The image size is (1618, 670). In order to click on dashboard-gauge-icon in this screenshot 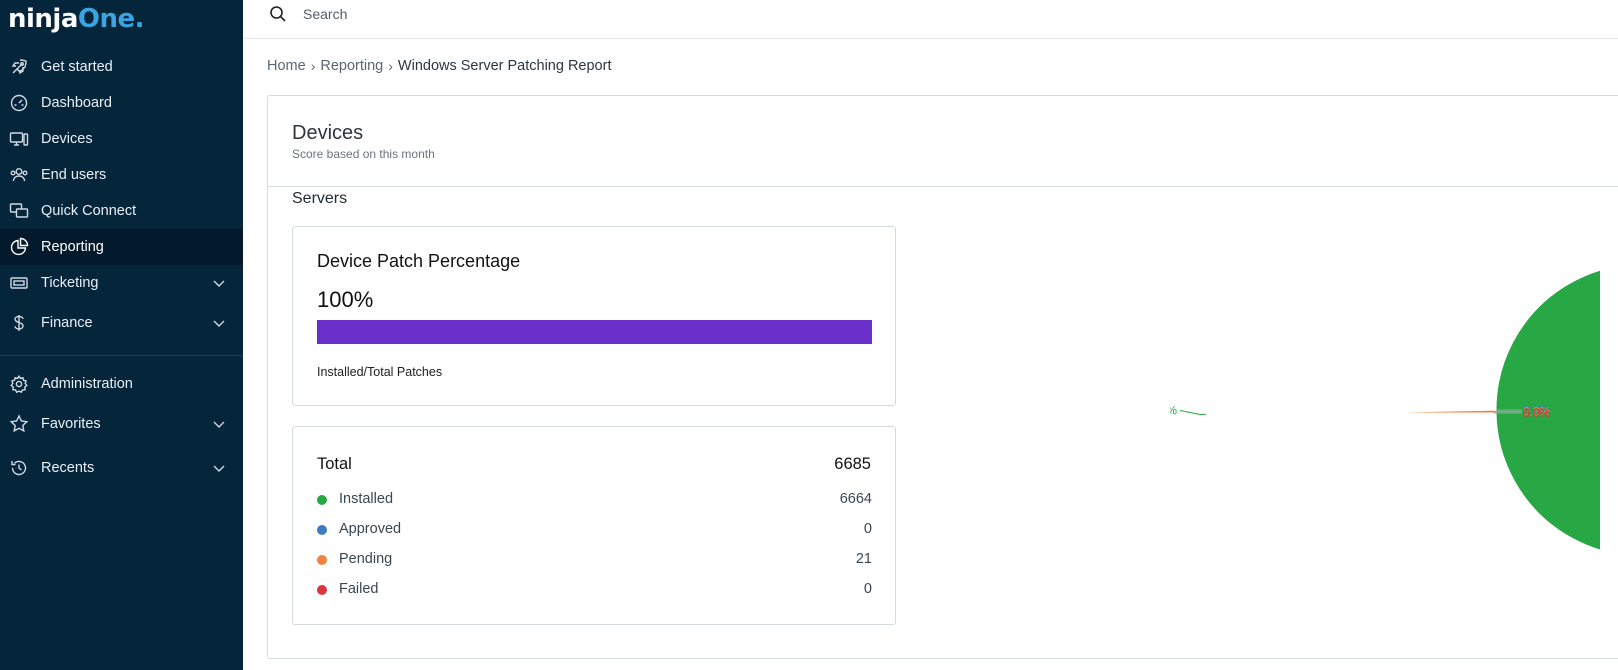, I will do `click(19, 103)`.